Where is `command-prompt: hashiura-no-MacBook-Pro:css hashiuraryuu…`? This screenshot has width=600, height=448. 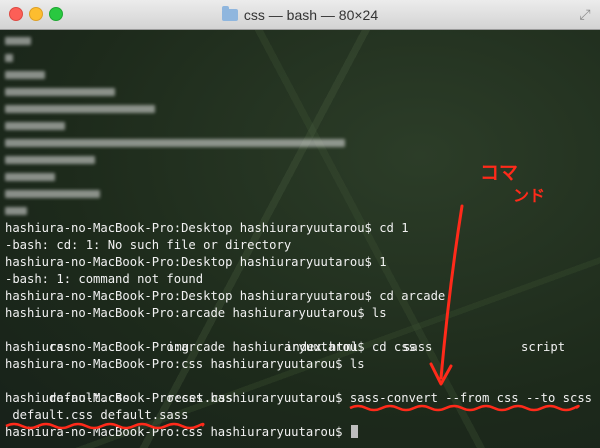
command-prompt: hashiura-no-MacBook-Pro:css hashiuraryuu… is located at coordinates (177, 398).